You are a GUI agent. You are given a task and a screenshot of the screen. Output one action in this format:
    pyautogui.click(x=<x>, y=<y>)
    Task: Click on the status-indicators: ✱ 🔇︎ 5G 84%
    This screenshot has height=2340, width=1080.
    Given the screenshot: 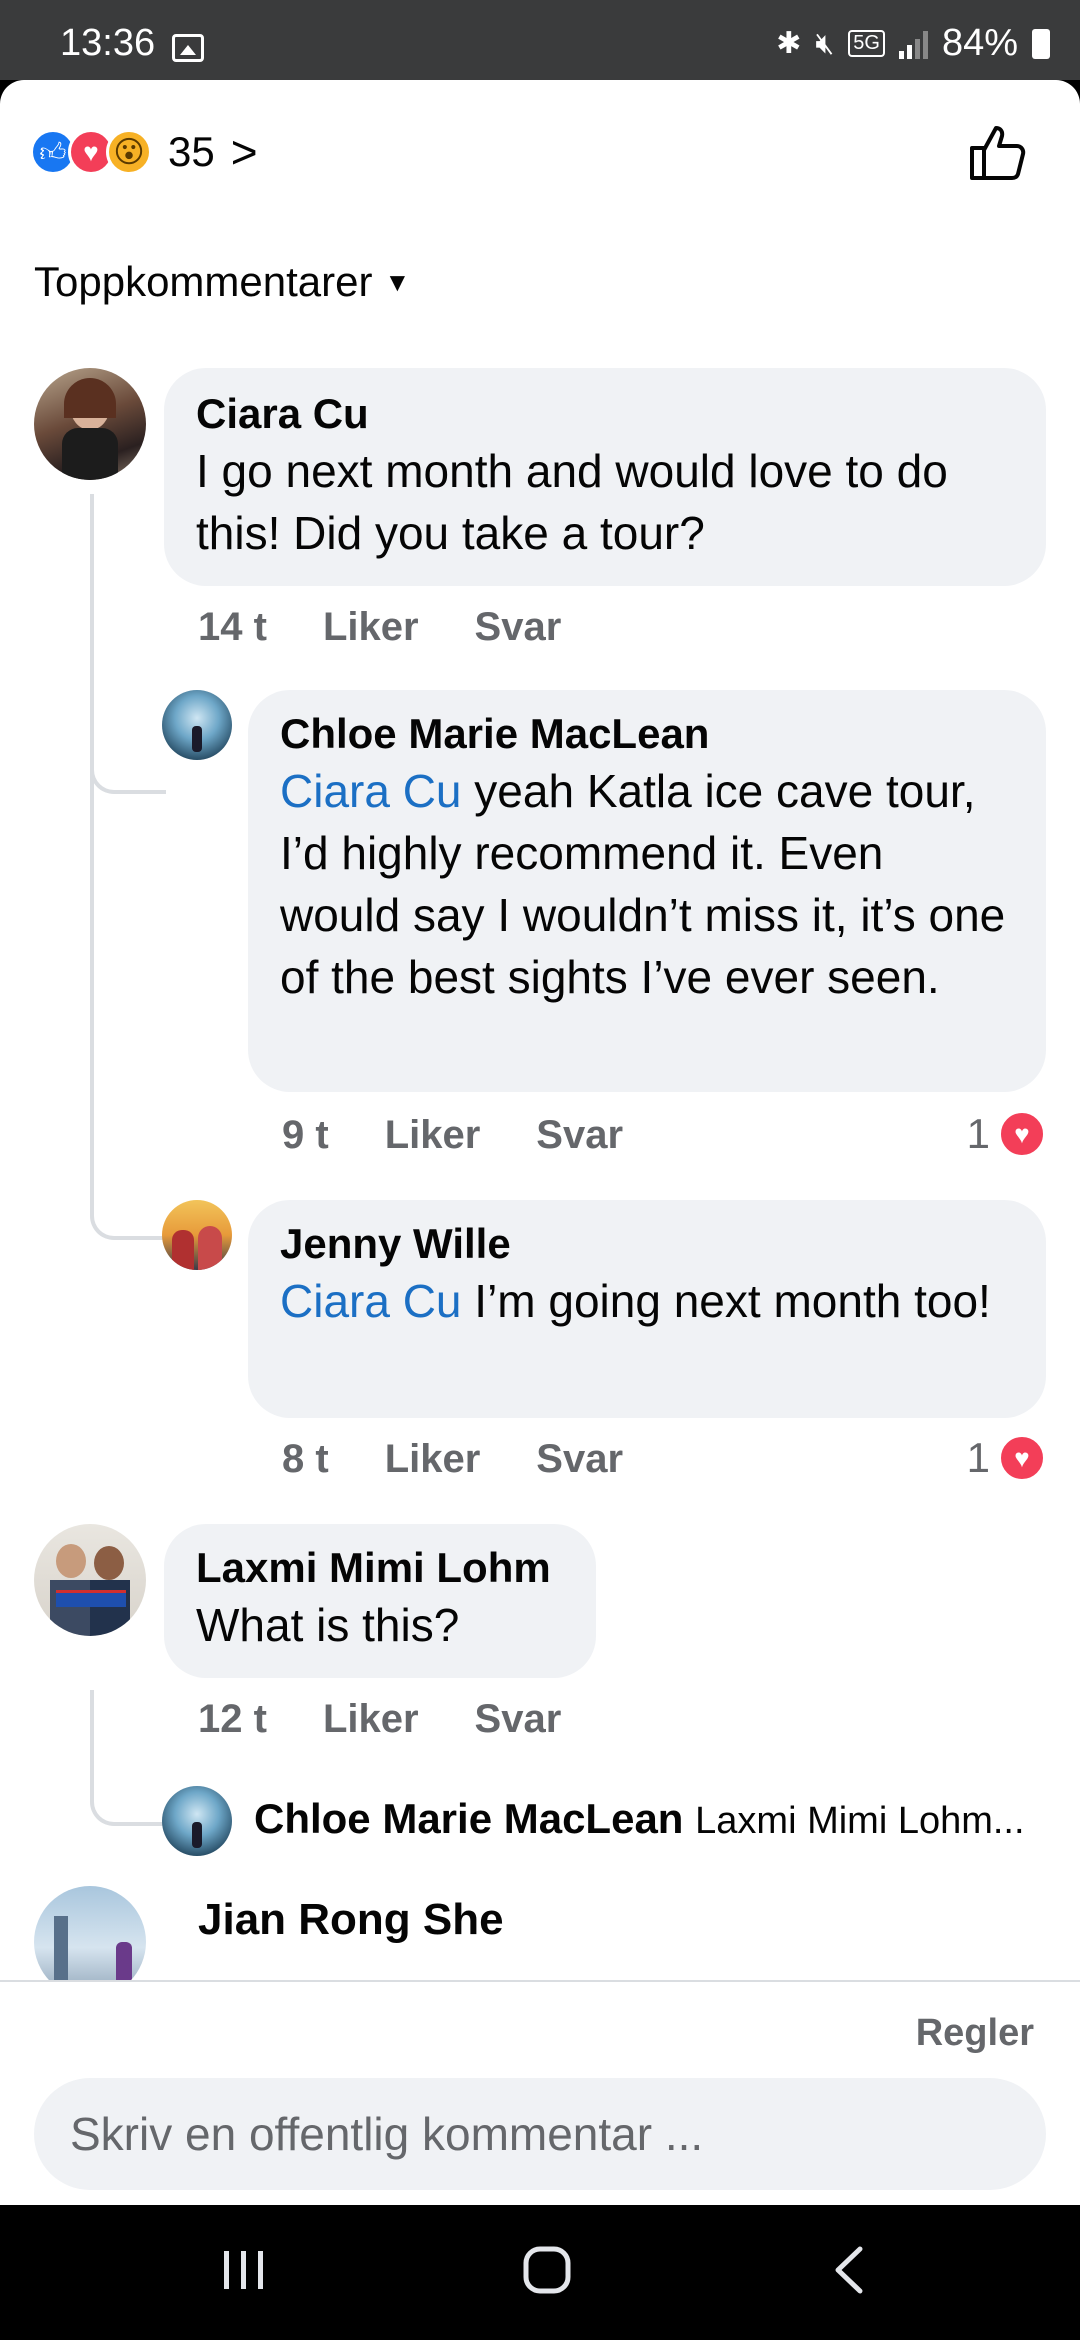 What is the action you would take?
    pyautogui.click(x=913, y=43)
    